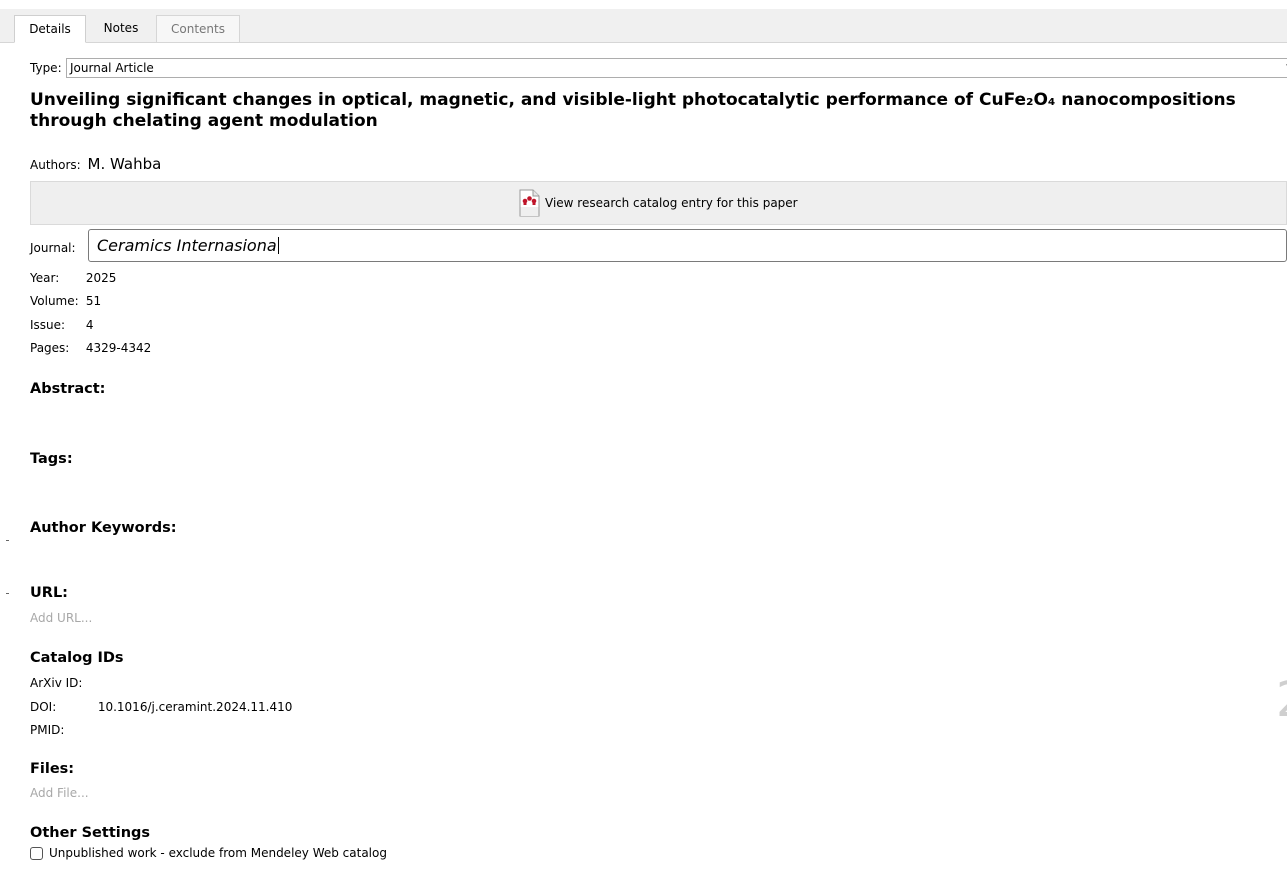 This screenshot has width=1287, height=876. I want to click on pages-row: Pages: 4329-4342, so click(90, 348).